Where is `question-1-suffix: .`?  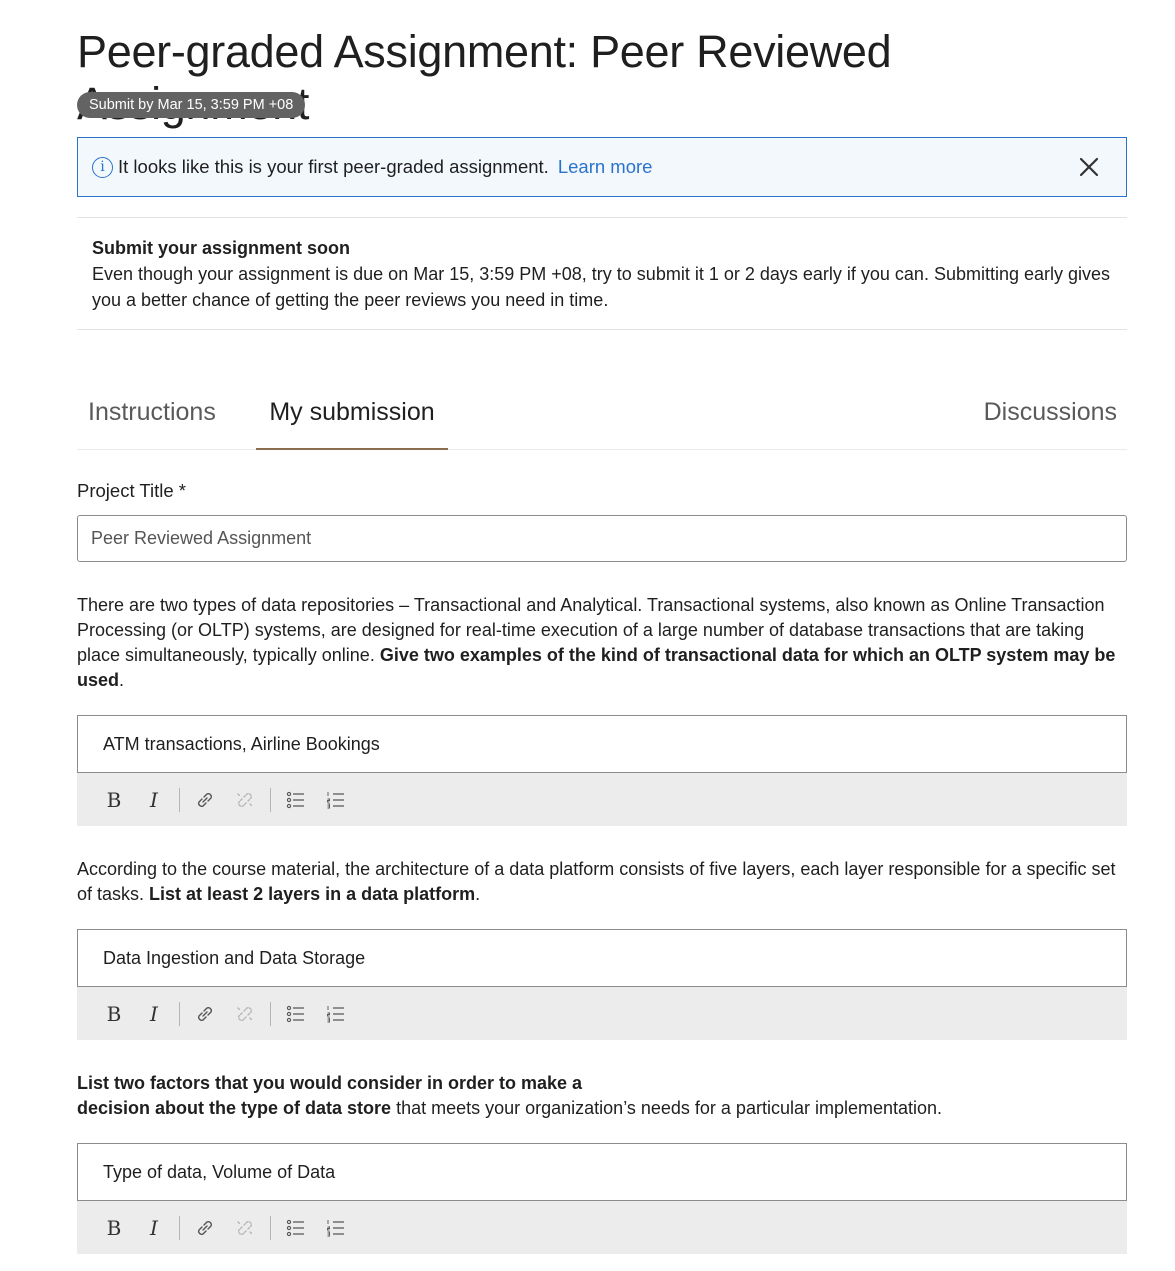 question-1-suffix: . is located at coordinates (122, 680).